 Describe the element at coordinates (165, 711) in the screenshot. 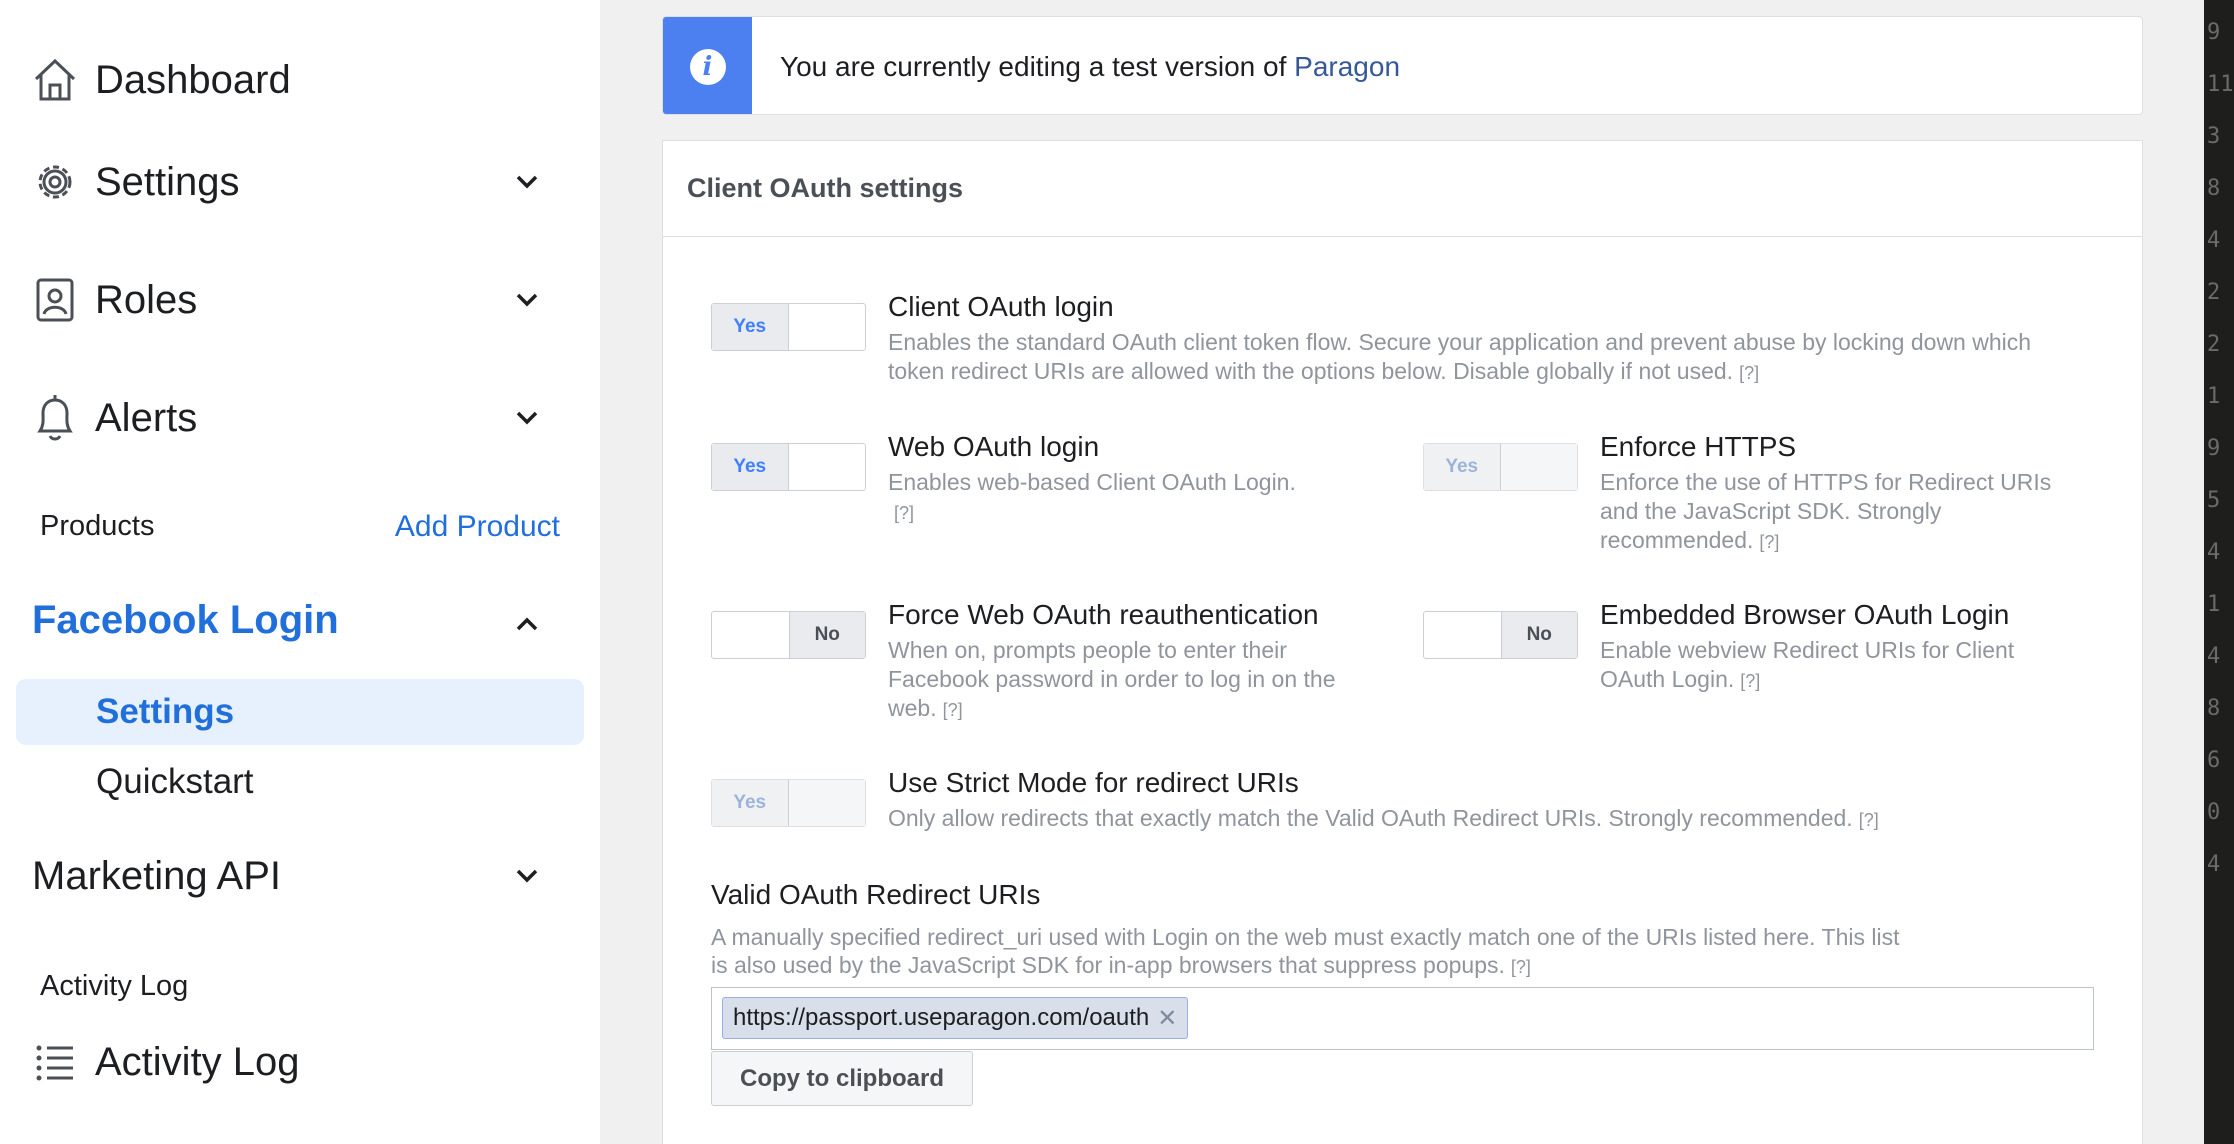

I see `nav-fb-settings-label: Settings` at that location.